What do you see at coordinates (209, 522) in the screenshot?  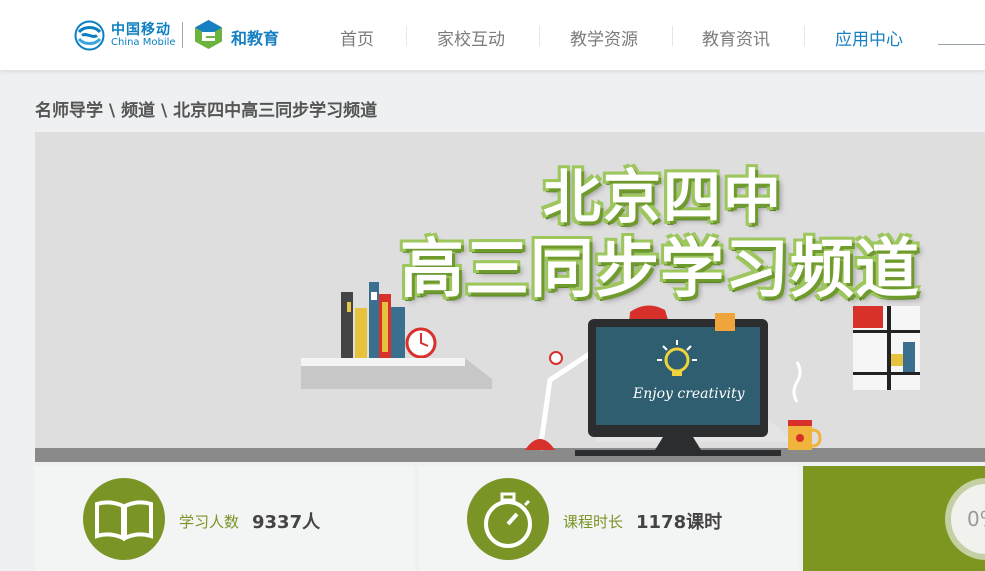 I see `stat-learners-label: 学习人数` at bounding box center [209, 522].